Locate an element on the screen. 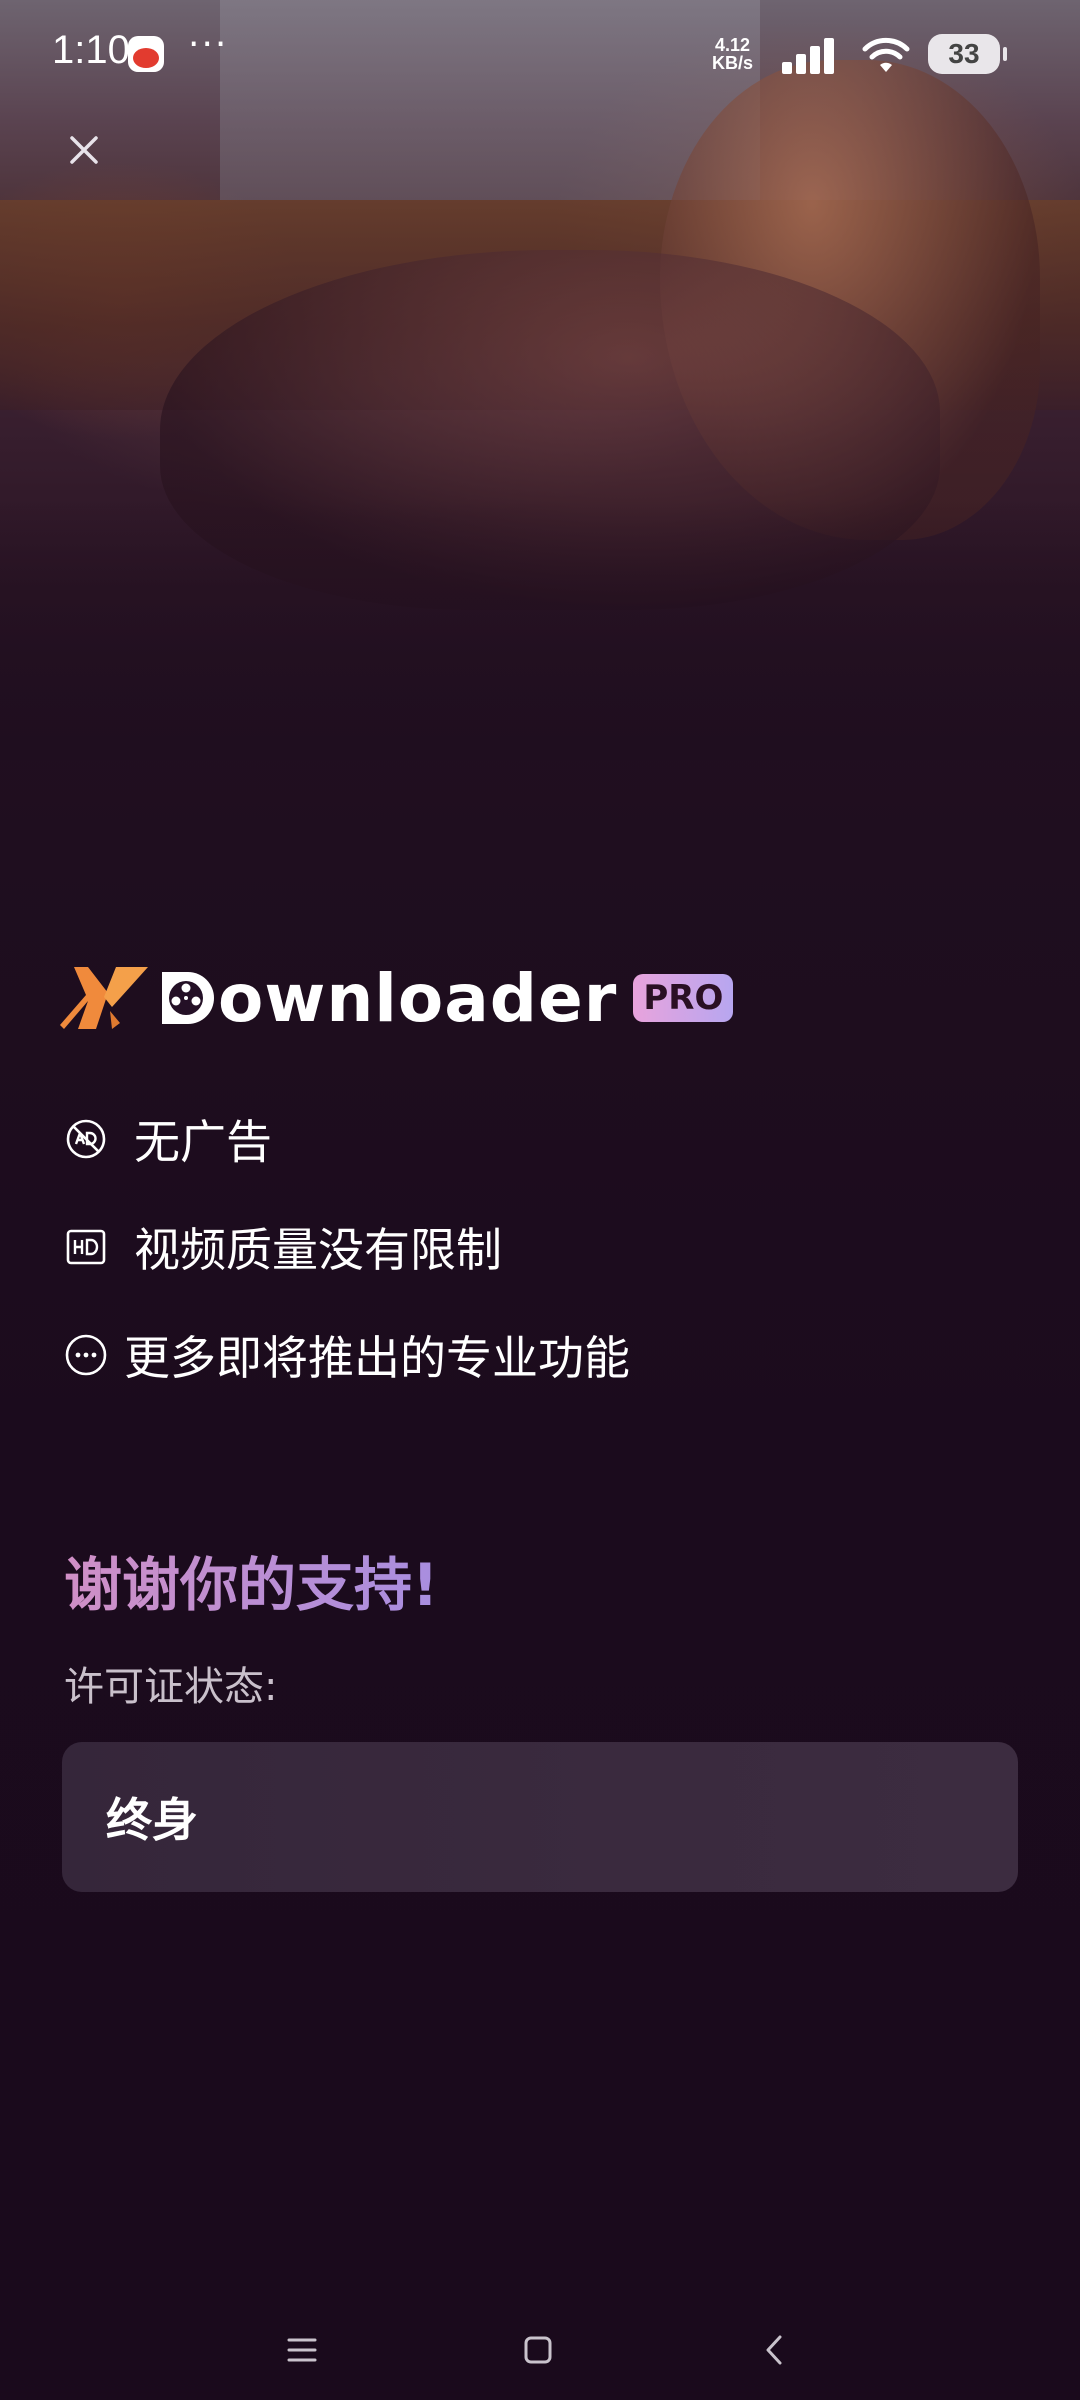 The image size is (1080, 2400). hd-icon is located at coordinates (86, 1247).